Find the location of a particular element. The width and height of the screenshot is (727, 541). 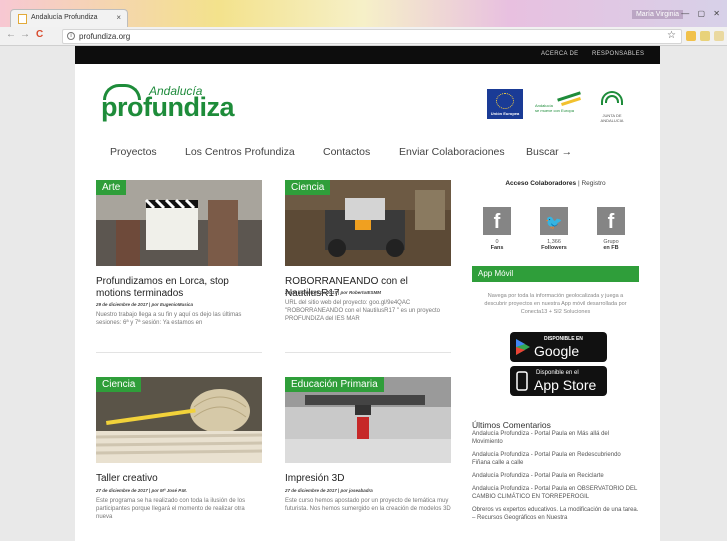

phone-icon is located at coordinates (522, 381).